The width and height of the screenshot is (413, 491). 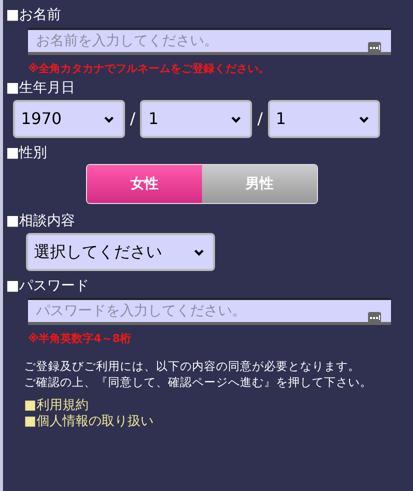 I want to click on field-label: ■性別, so click(x=27, y=153).